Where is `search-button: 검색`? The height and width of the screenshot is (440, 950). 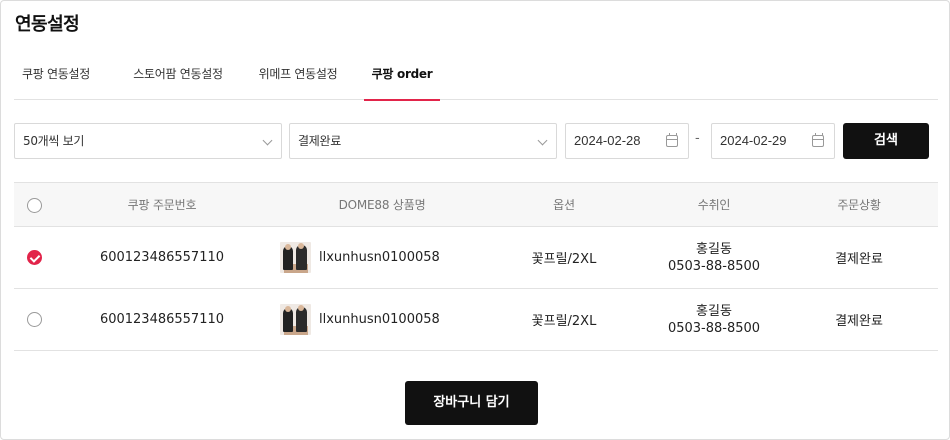
search-button: 검색 is located at coordinates (886, 141).